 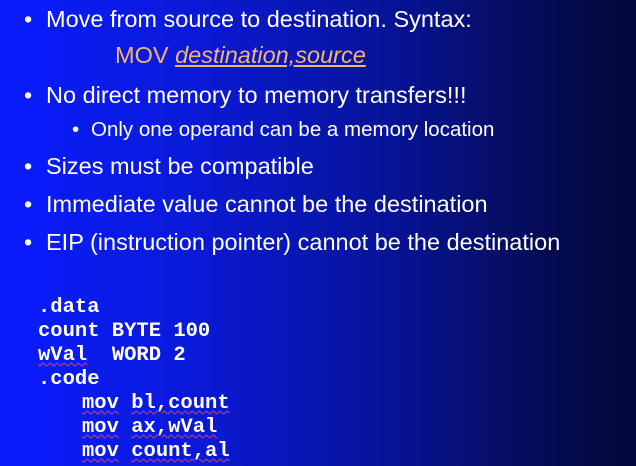 I want to click on bullet-text: No direct memory to memory transfers!!!, so click(x=256, y=95).